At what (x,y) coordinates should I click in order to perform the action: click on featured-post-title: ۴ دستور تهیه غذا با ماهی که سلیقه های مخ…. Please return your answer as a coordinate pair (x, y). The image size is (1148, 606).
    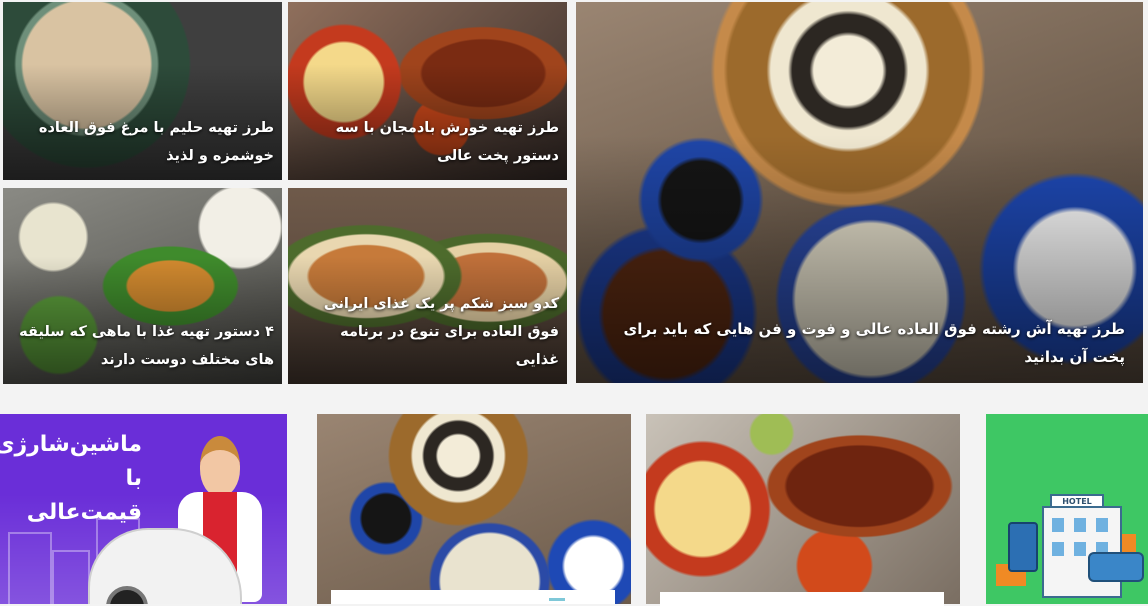
    Looking at the image, I should click on (142, 346).